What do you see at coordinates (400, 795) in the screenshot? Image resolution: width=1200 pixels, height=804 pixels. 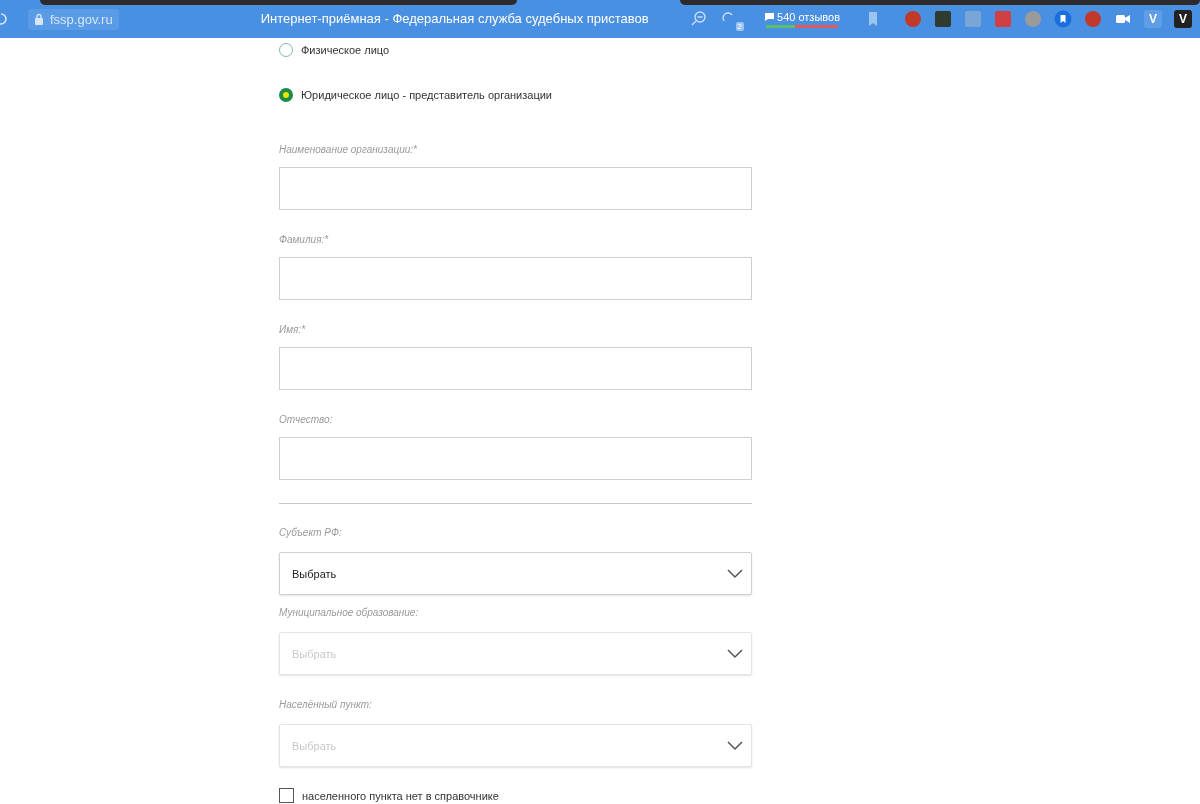 I see `checkbox-label: населенного пункта нет в справочнике` at bounding box center [400, 795].